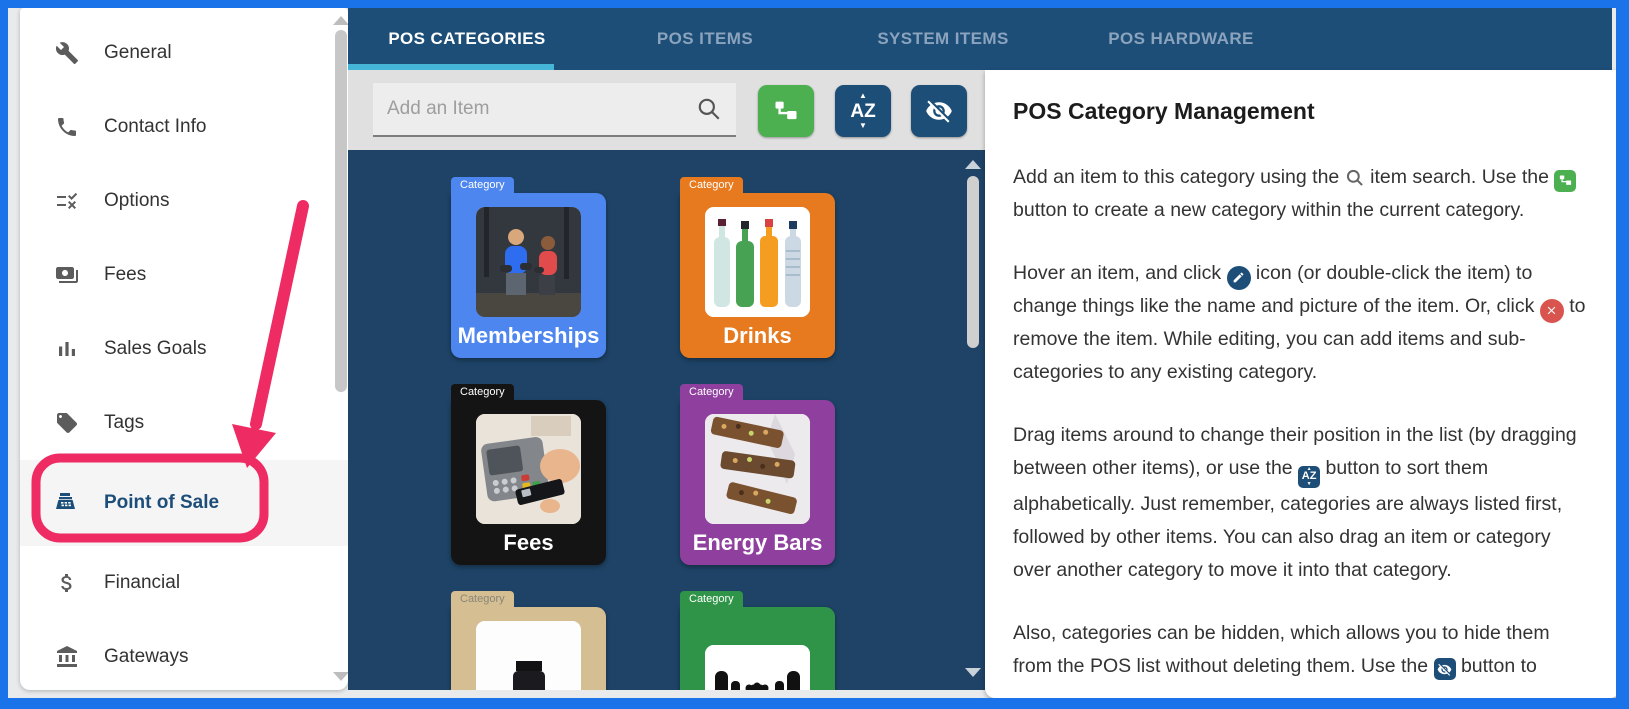 Image resolution: width=1629 pixels, height=709 pixels. What do you see at coordinates (162, 502) in the screenshot?
I see `sidebar-item-label: Point of Sale` at bounding box center [162, 502].